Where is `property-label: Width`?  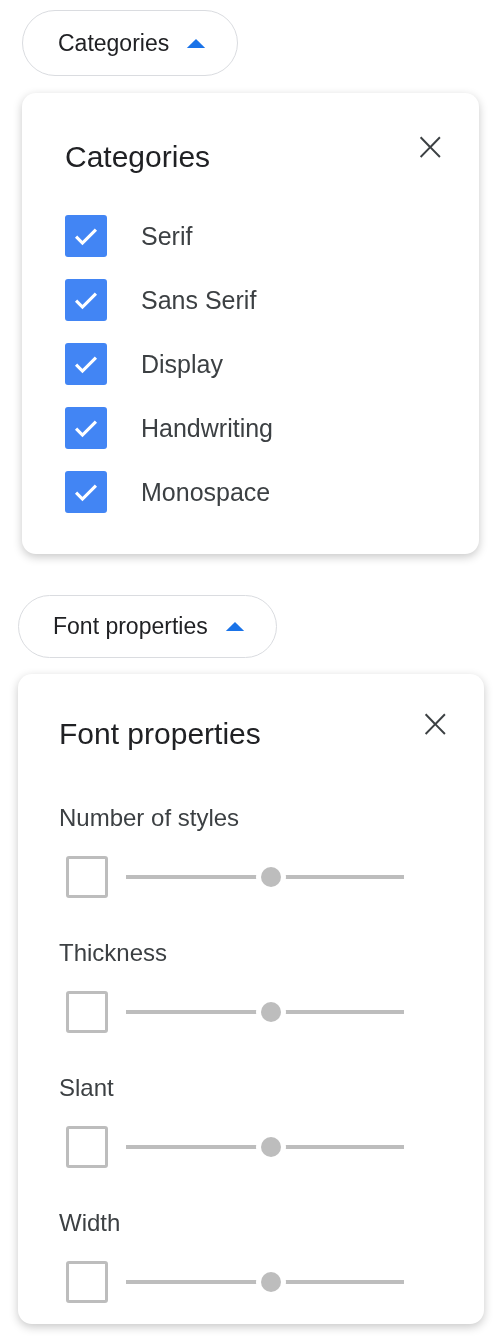 property-label: Width is located at coordinates (90, 1223).